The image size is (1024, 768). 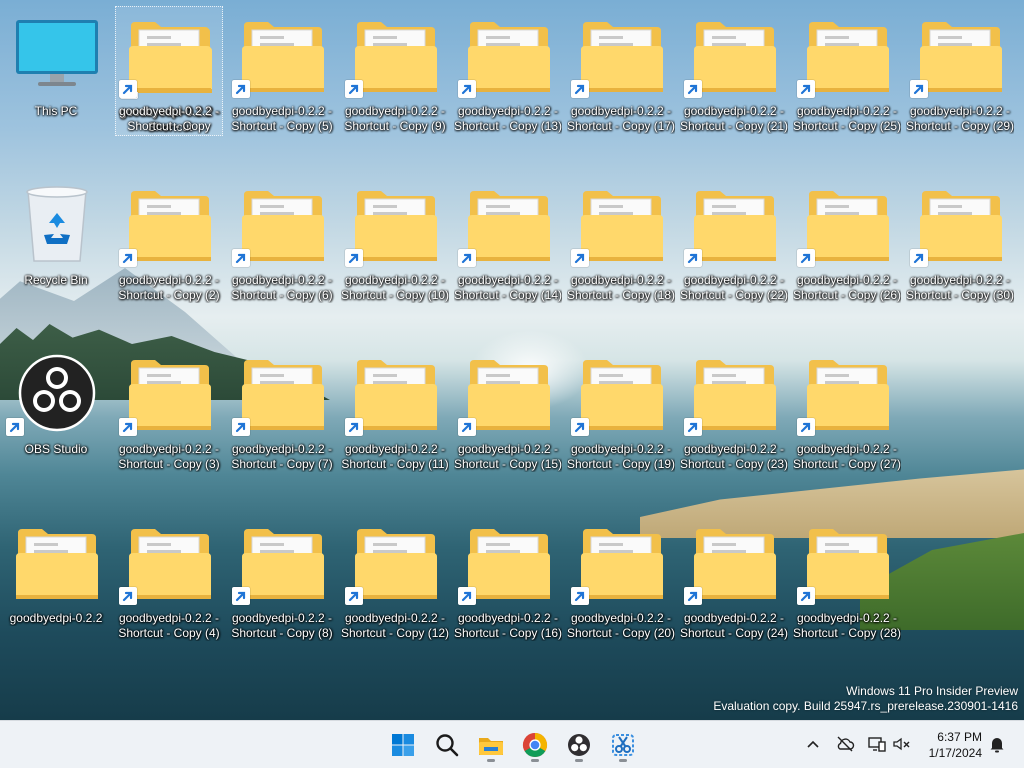 I want to click on snipping-tool-button, so click(x=623, y=745).